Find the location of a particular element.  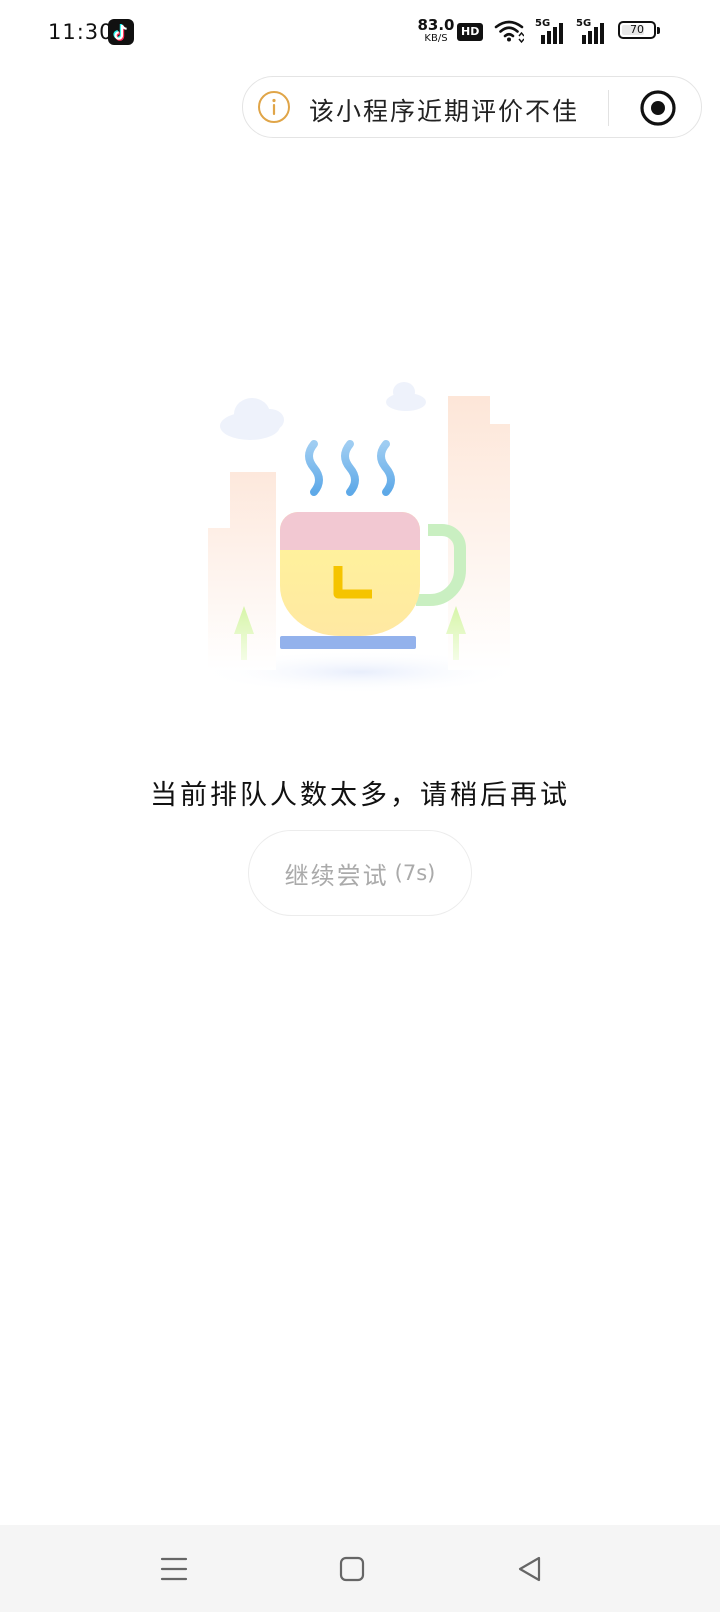

battery-level: 70 is located at coordinates (637, 29).